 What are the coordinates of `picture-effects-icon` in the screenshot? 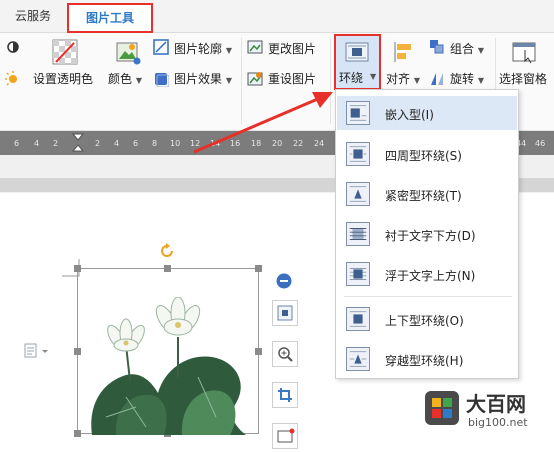 It's located at (161, 79).